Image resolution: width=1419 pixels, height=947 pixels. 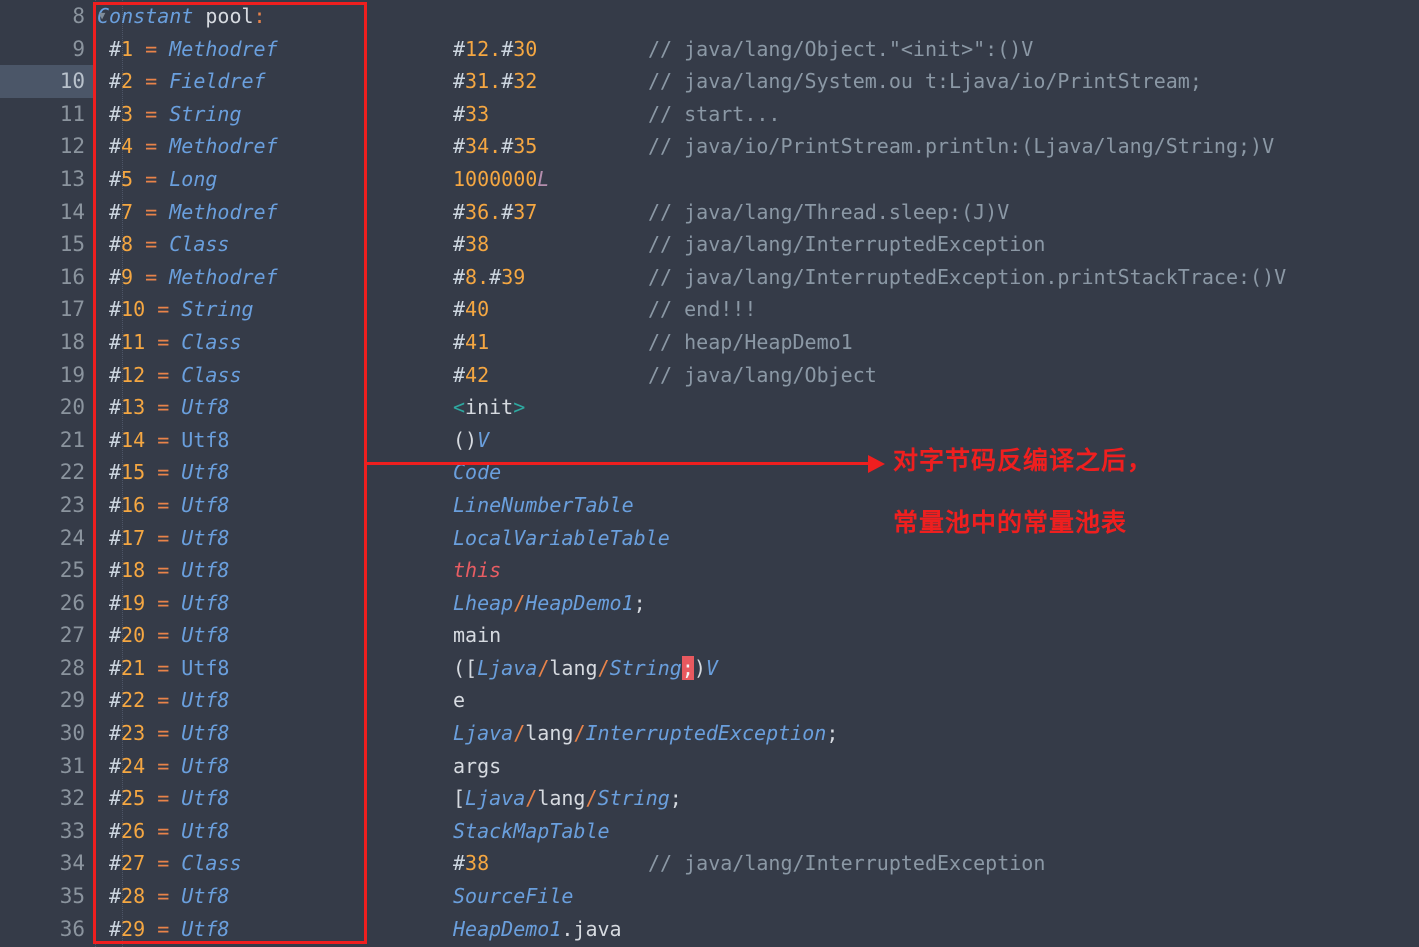 I want to click on line-number-26: 26, so click(x=46, y=603).